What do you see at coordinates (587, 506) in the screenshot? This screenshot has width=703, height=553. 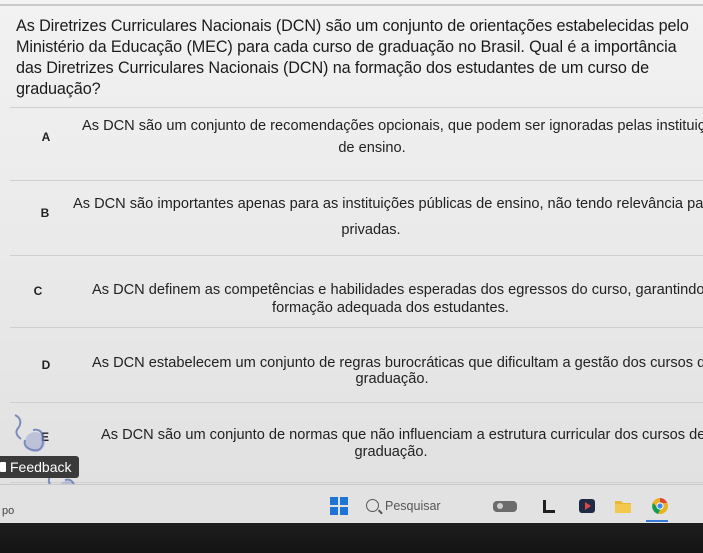 I see `media-icon` at bounding box center [587, 506].